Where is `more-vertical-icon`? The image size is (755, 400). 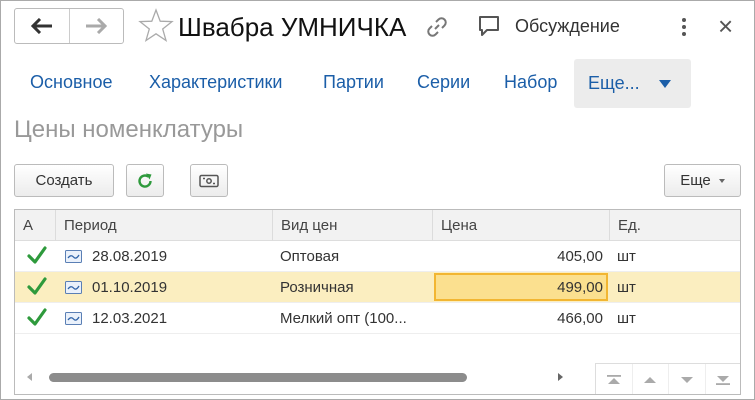
more-vertical-icon is located at coordinates (684, 27).